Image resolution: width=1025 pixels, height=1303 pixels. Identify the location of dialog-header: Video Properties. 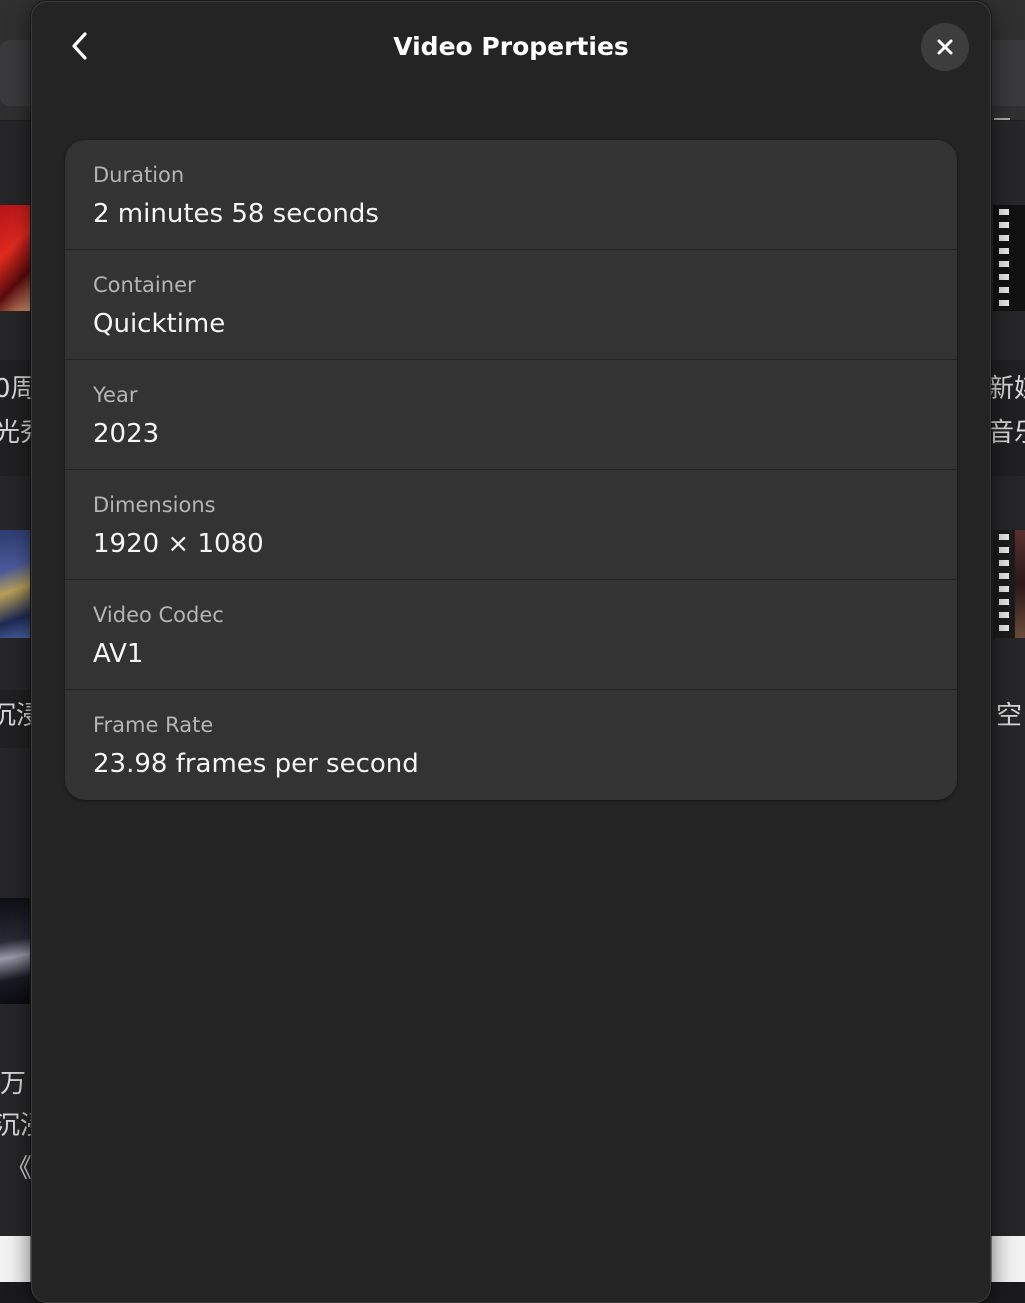
(511, 47).